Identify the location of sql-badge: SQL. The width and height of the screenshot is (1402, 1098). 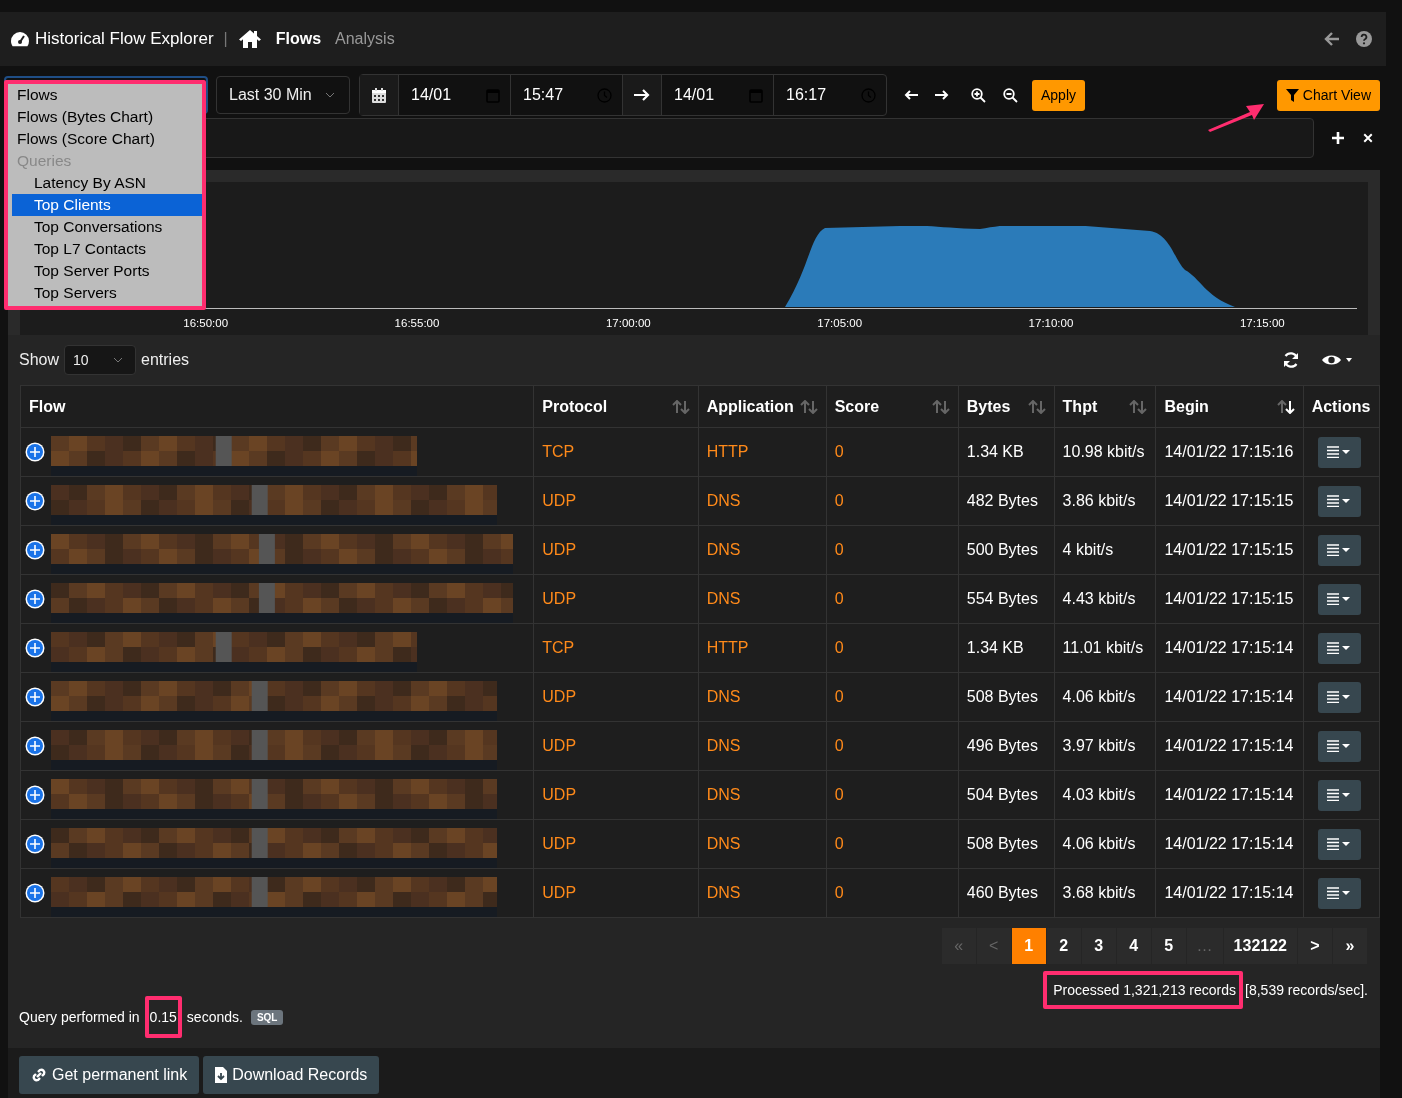
(267, 1017).